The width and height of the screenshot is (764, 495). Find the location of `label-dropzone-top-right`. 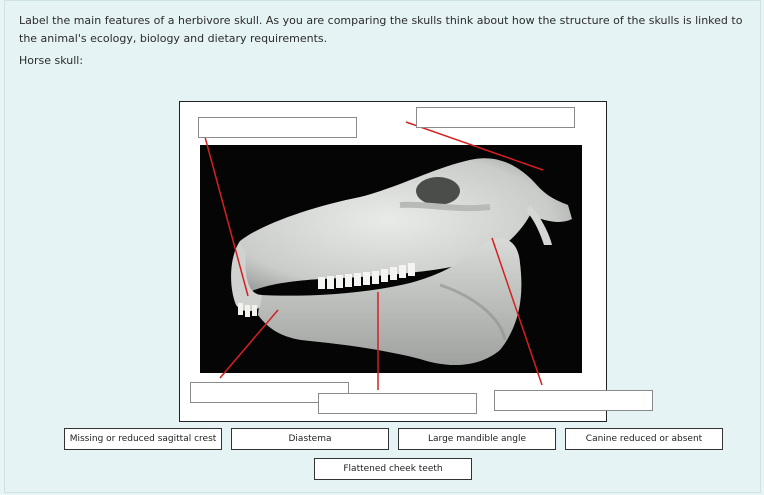

label-dropzone-top-right is located at coordinates (495, 117).